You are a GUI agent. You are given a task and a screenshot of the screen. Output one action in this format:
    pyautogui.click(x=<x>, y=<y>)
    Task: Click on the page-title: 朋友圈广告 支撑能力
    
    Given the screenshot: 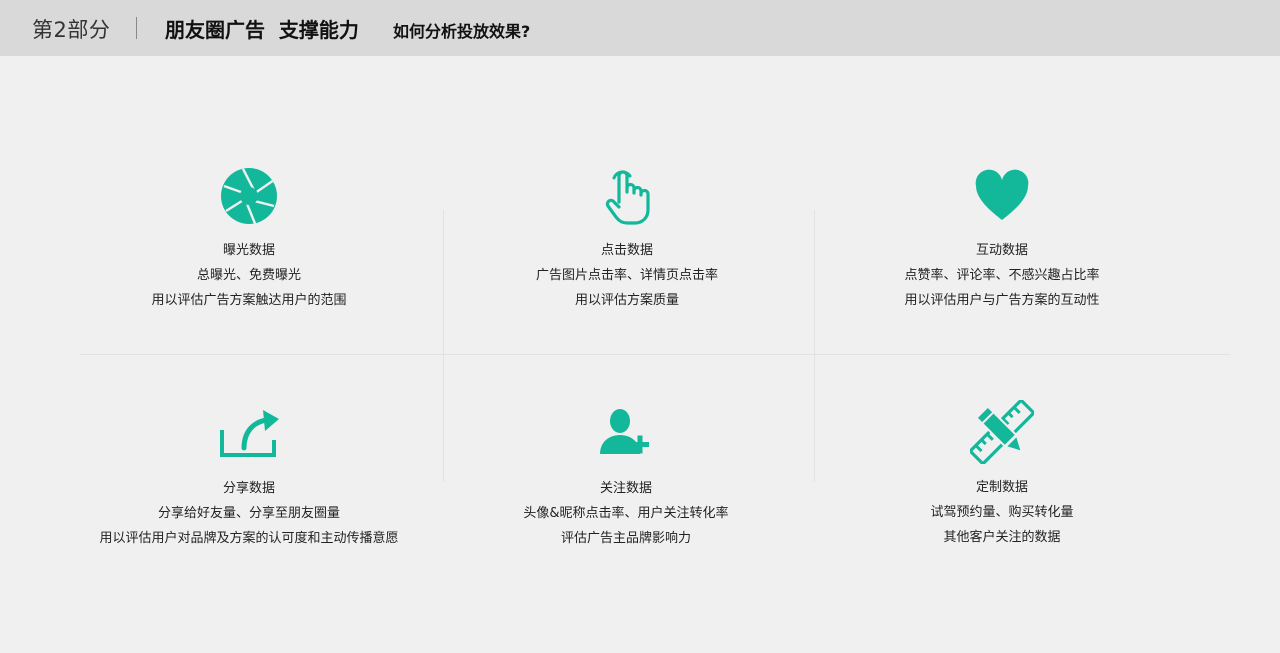 What is the action you would take?
    pyautogui.click(x=262, y=30)
    